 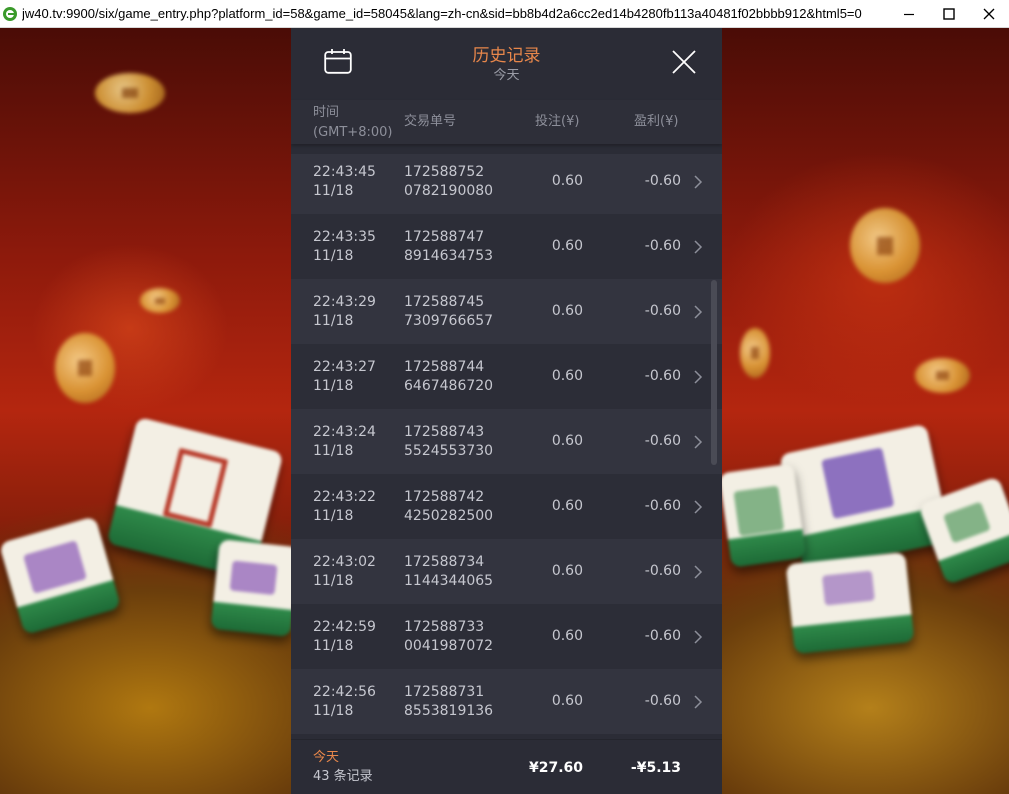 I want to click on panel-header: 历史记录 今天, so click(x=506, y=64).